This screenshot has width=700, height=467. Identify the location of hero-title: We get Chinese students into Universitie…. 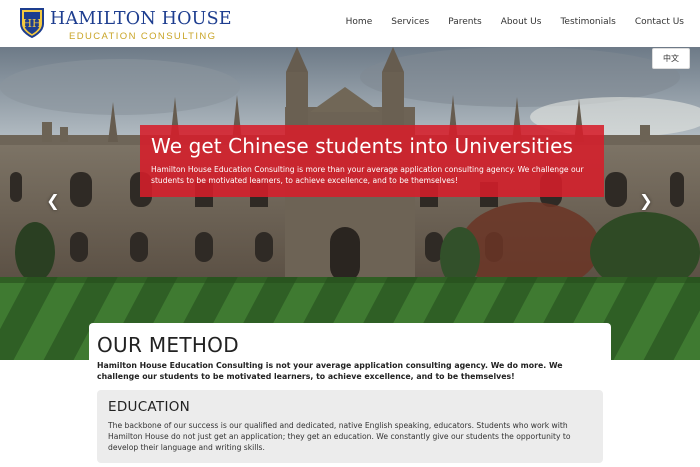
(362, 146).